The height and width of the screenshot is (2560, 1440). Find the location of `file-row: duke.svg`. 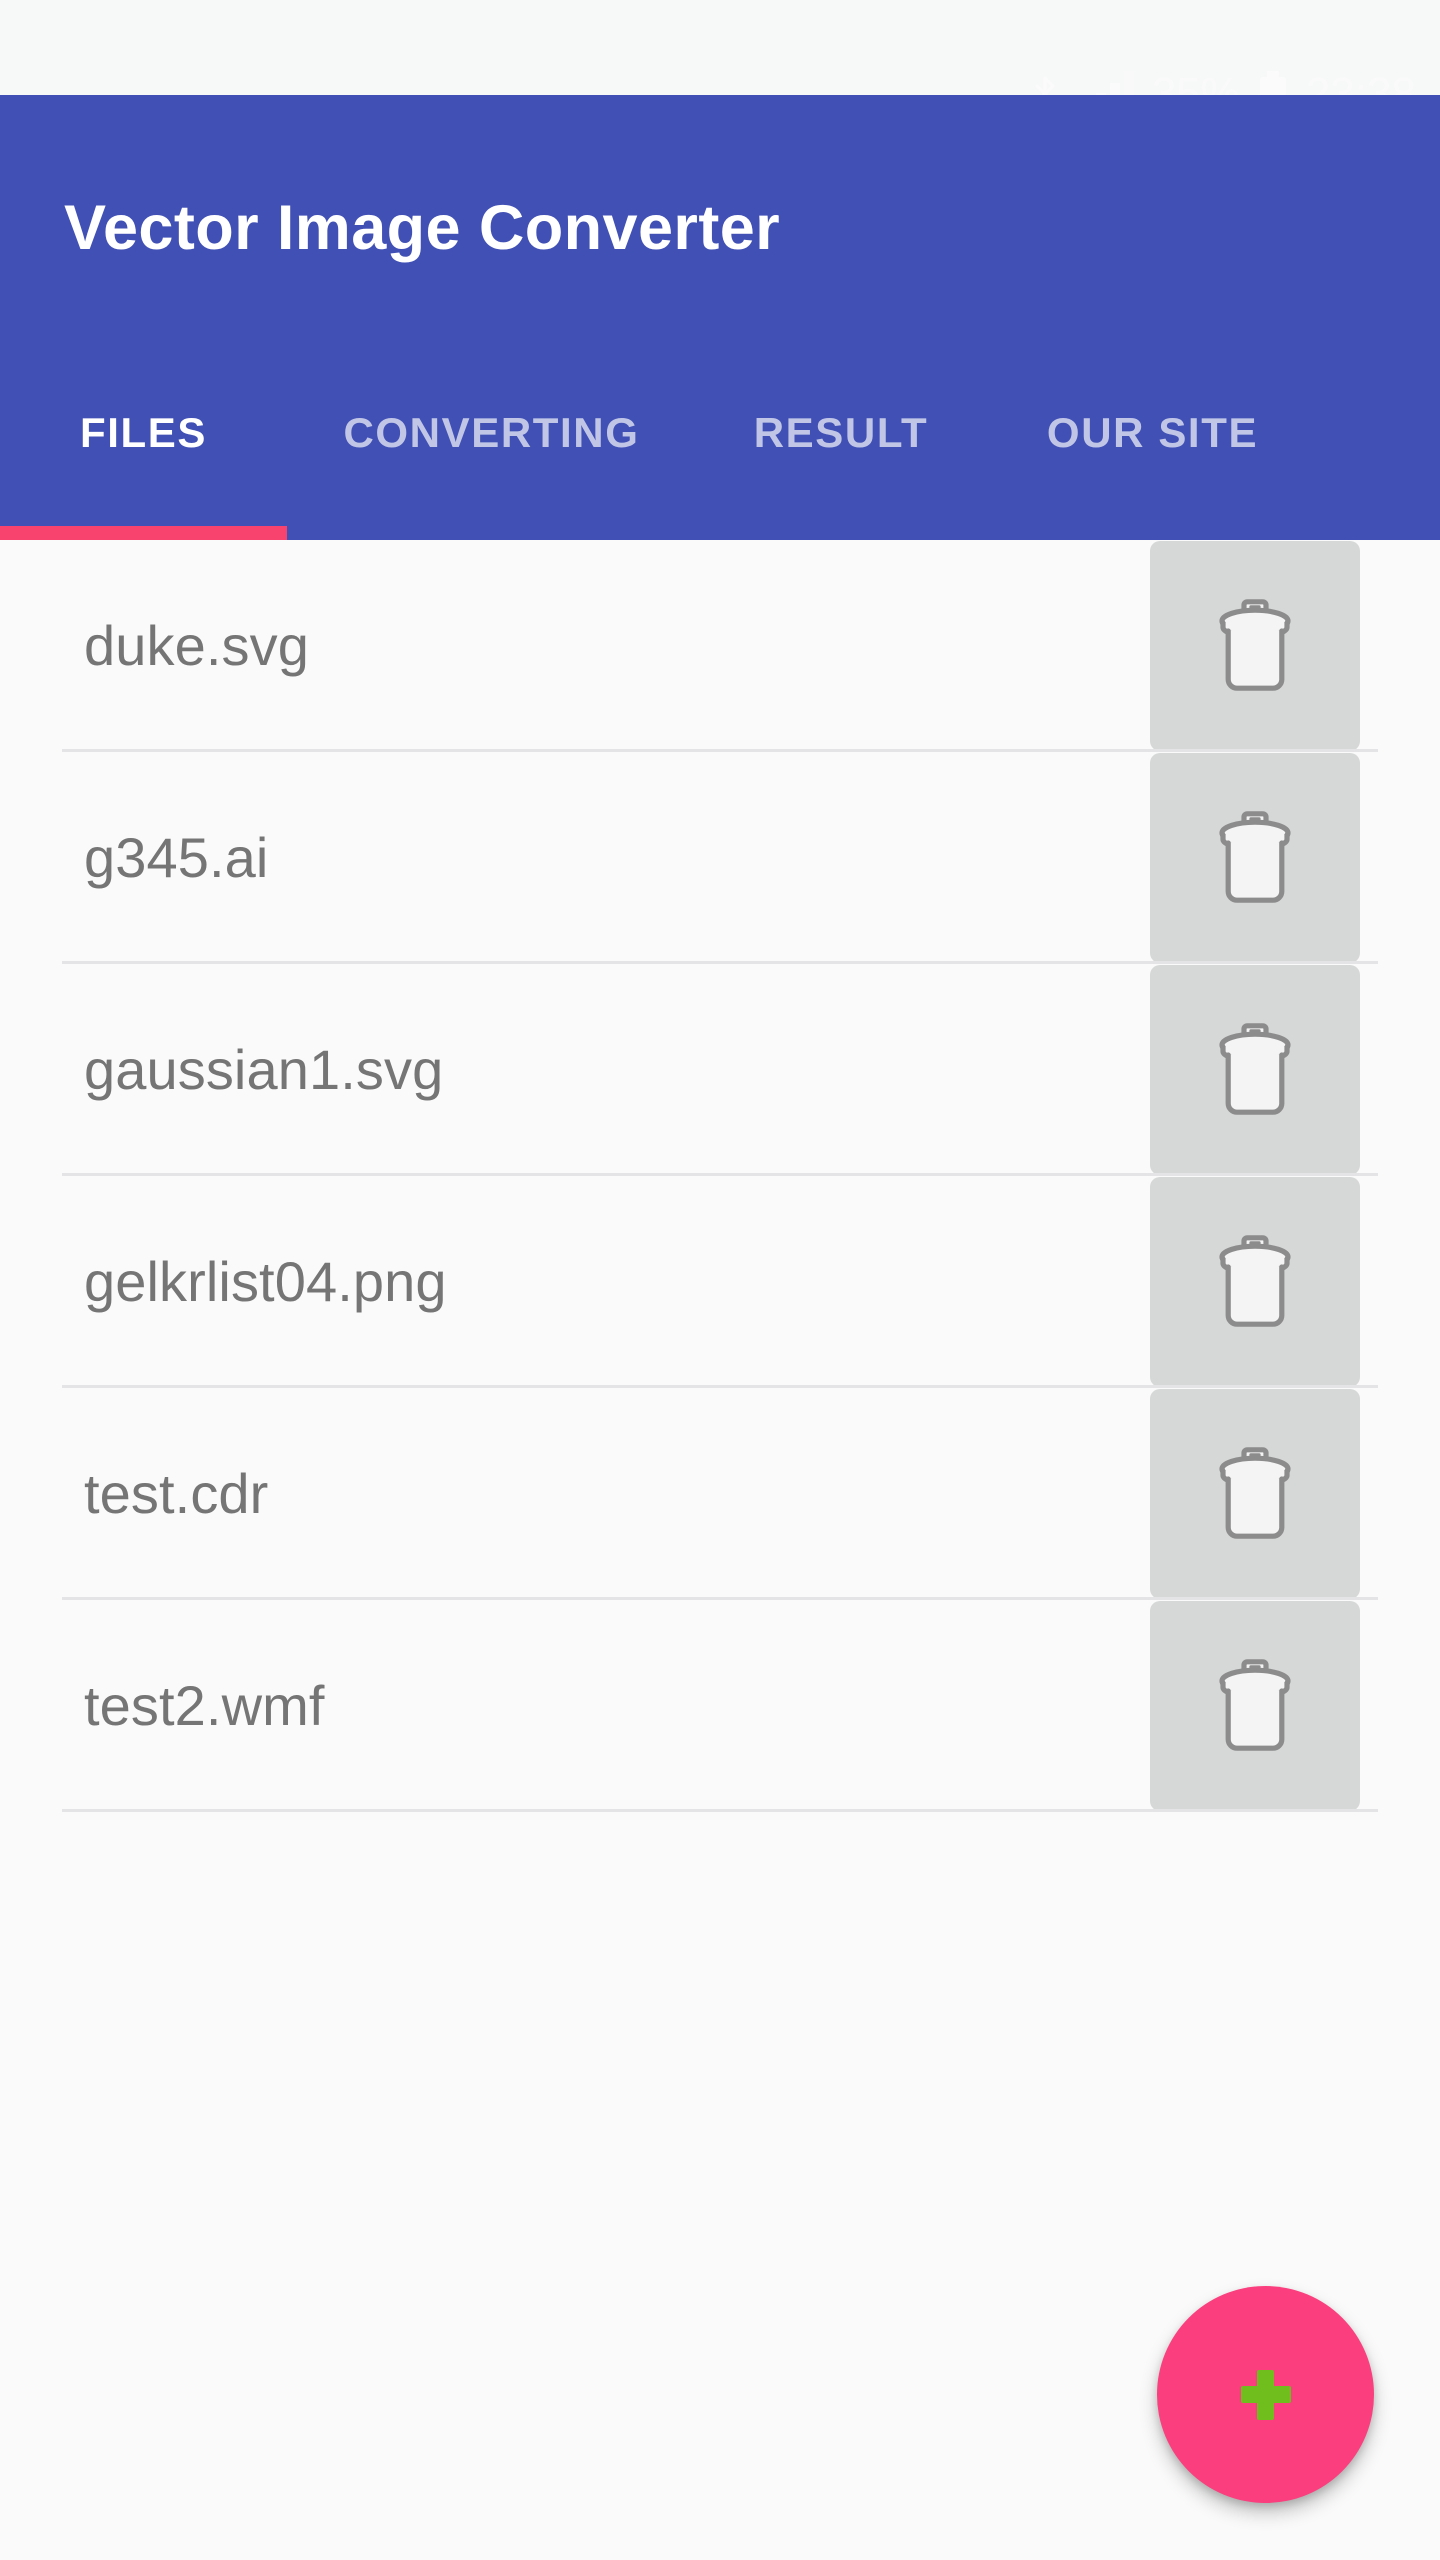

file-row: duke.svg is located at coordinates (720, 646).